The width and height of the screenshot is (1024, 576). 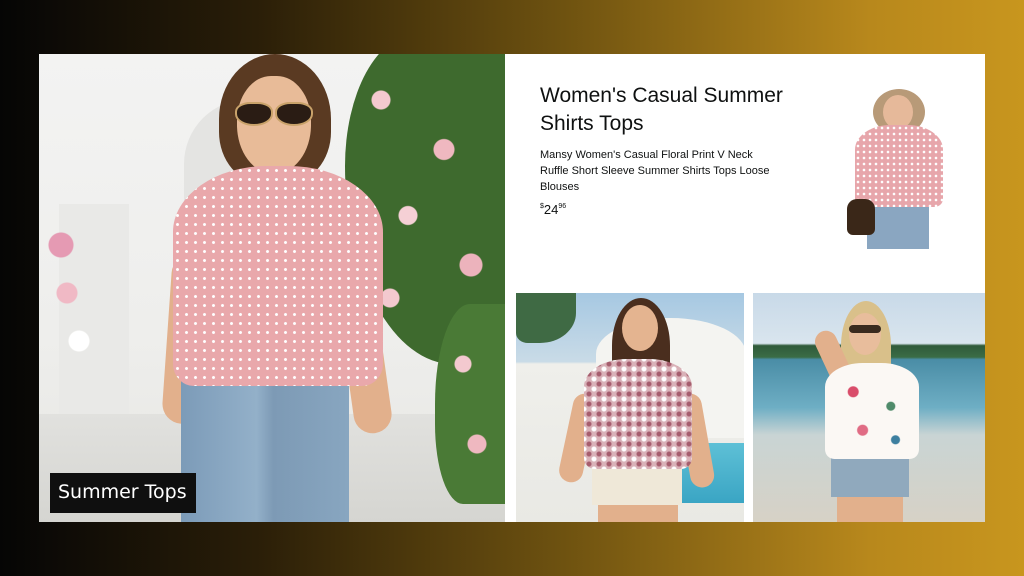 I want to click on price-whole: 24, so click(x=551, y=209).